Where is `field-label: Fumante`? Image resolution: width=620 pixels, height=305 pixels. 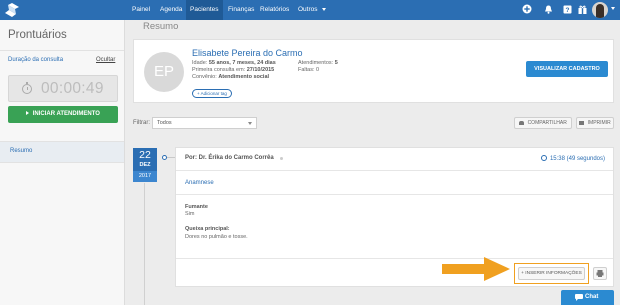
field-label: Fumante is located at coordinates (196, 207).